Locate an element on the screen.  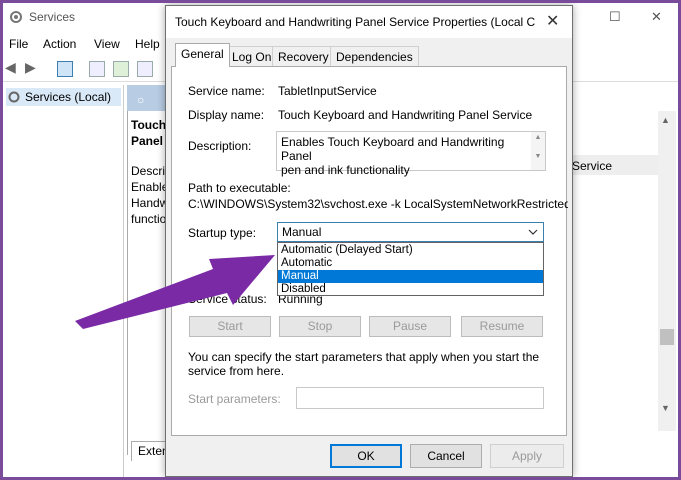
pane-title-line: Touch is located at coordinates (149, 125).